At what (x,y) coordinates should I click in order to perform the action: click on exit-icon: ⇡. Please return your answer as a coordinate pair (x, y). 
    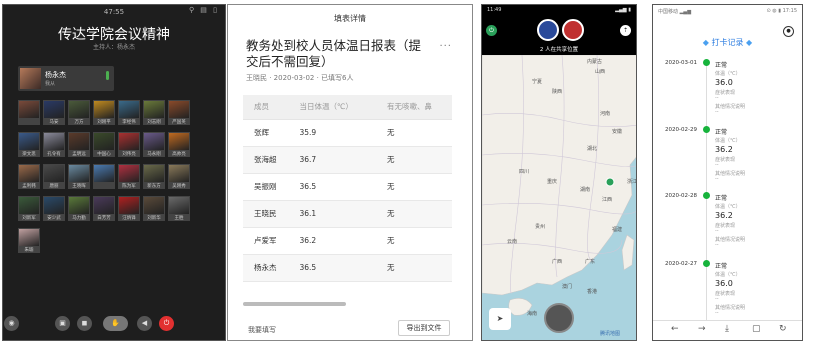
    Looking at the image, I should click on (625, 30).